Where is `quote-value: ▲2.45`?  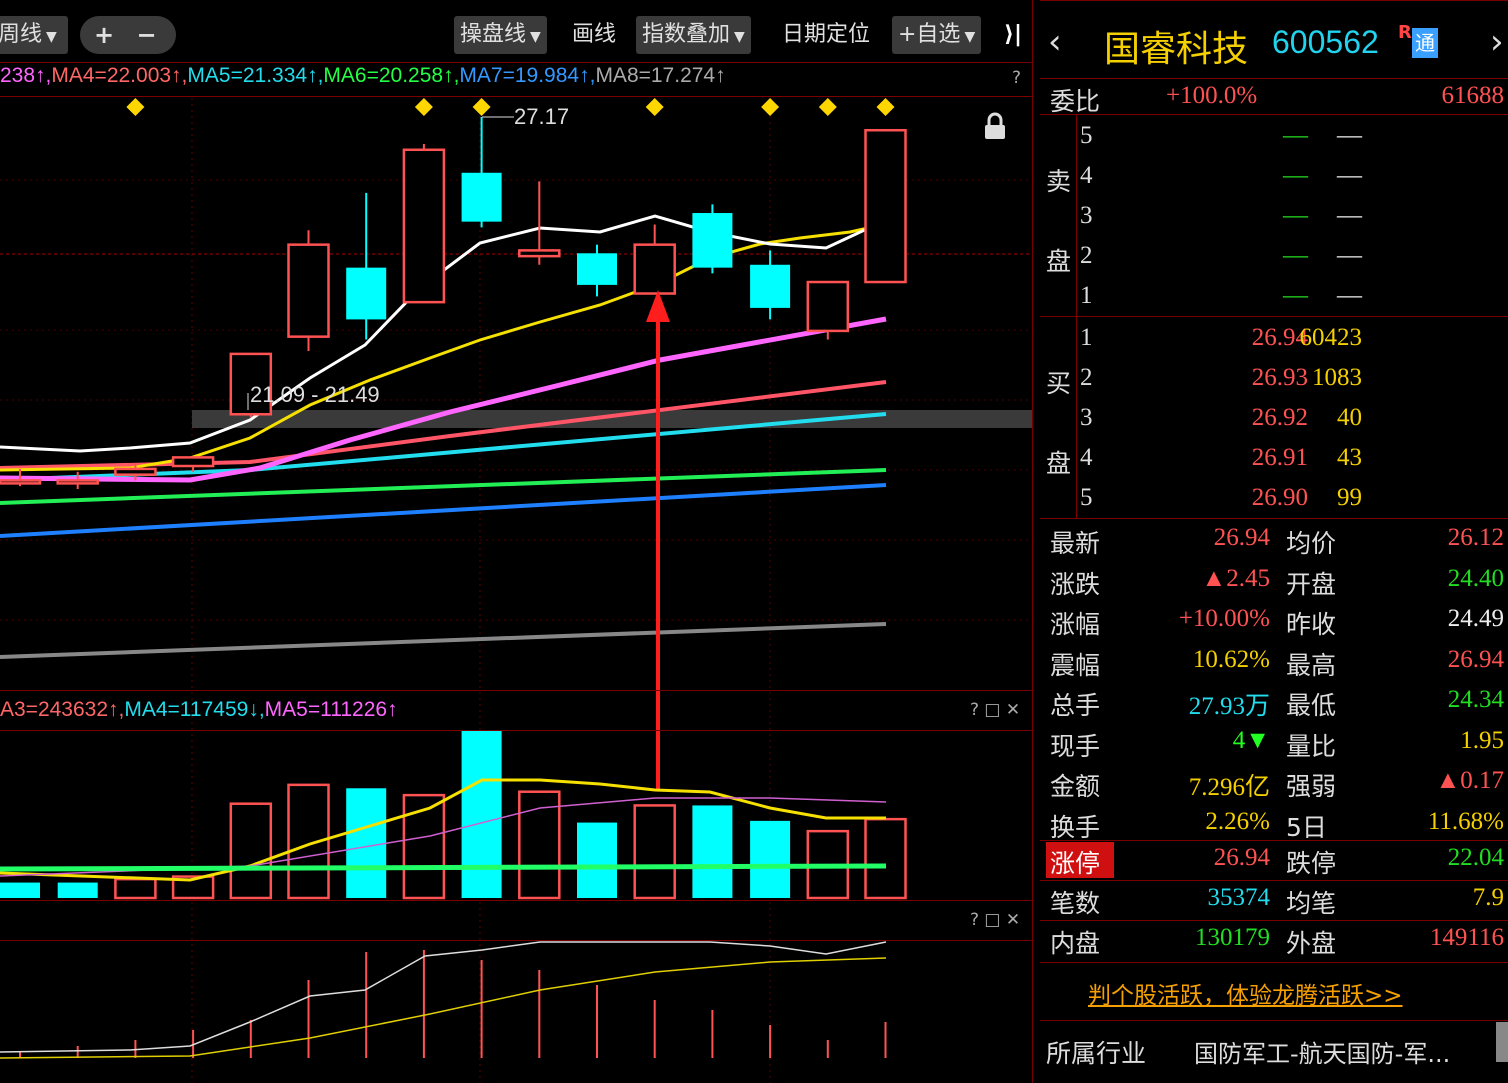 quote-value: ▲2.45 is located at coordinates (1236, 578).